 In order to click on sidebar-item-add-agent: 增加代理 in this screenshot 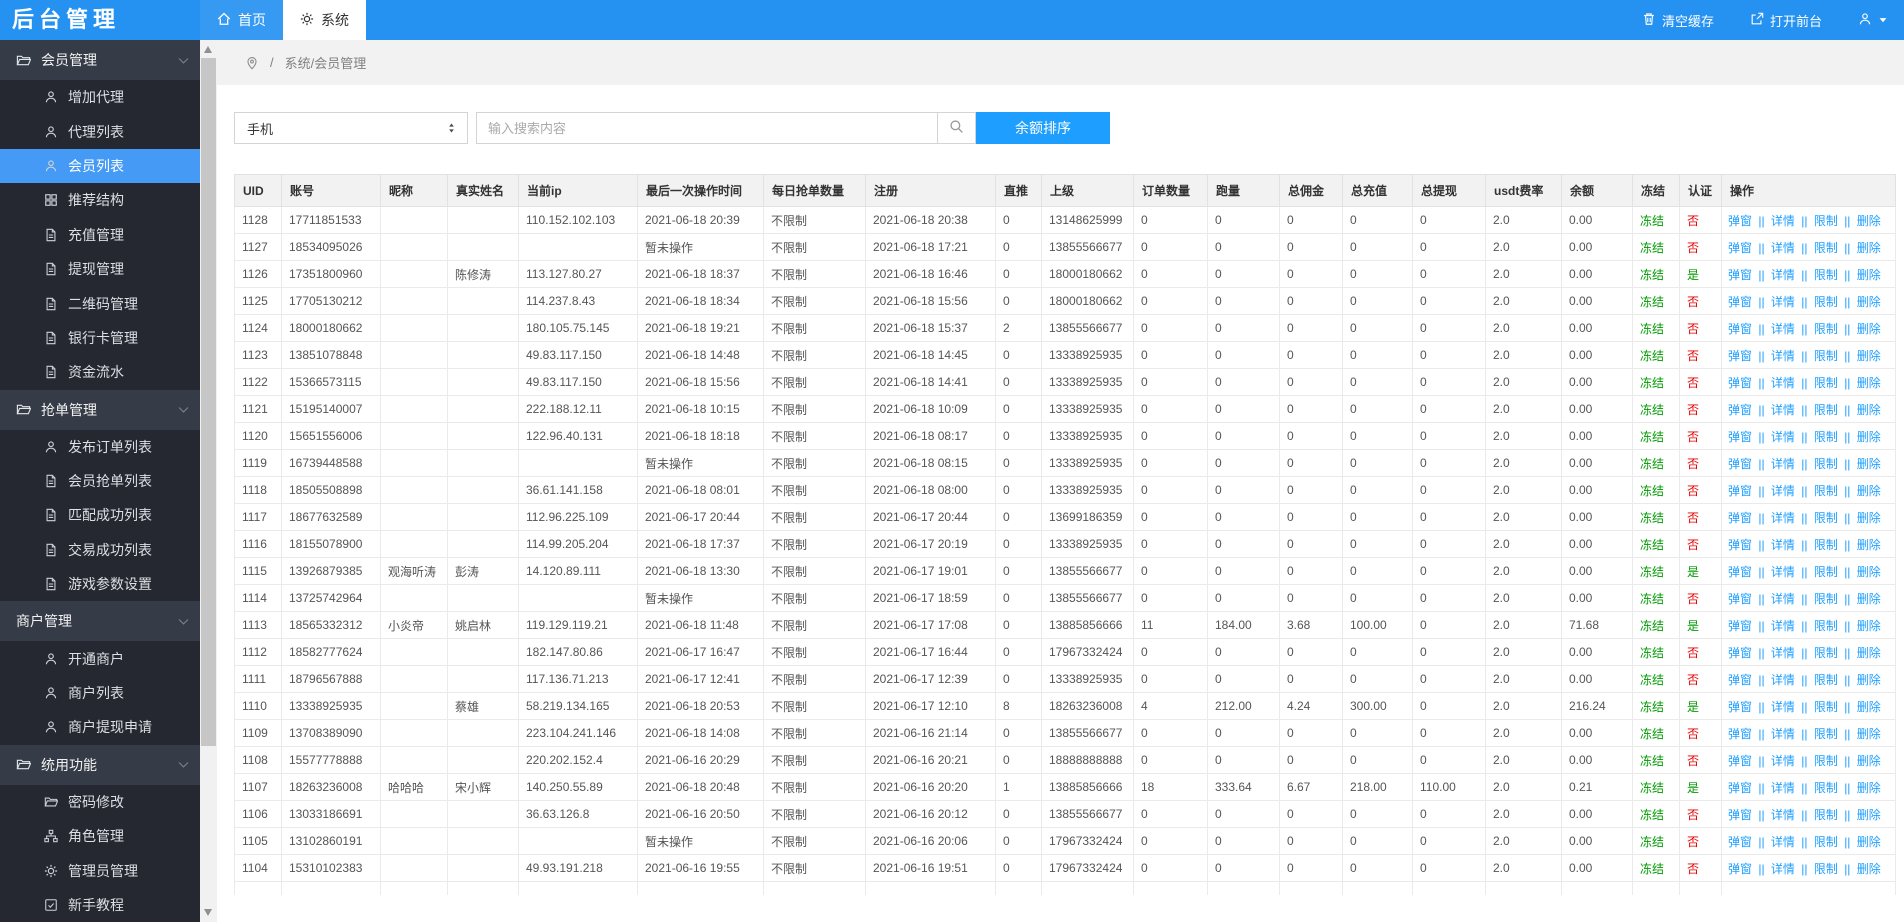, I will do `click(100, 97)`.